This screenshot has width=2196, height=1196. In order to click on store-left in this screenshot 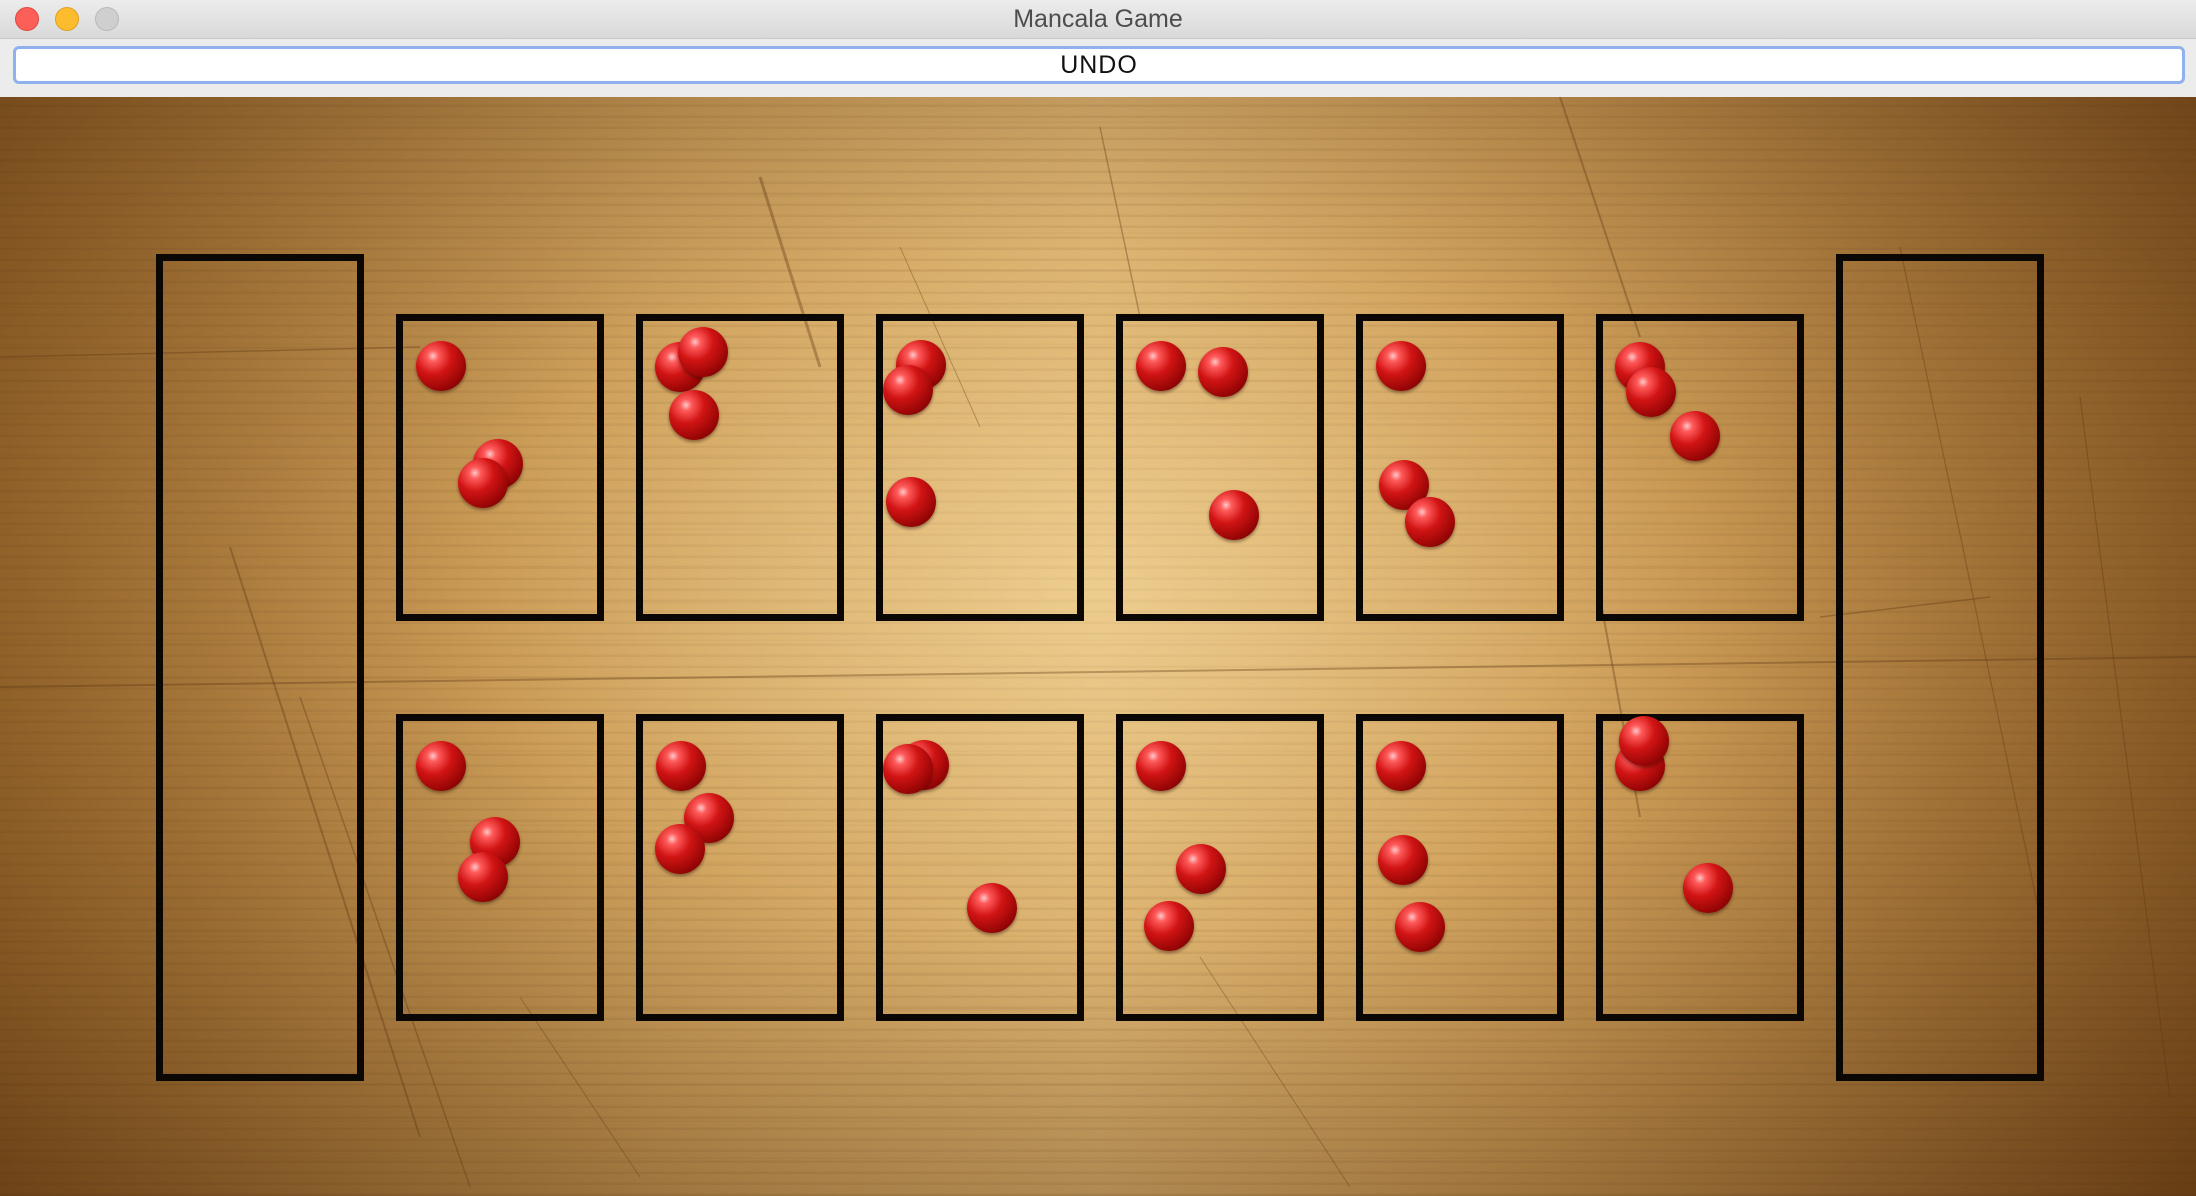, I will do `click(260, 667)`.